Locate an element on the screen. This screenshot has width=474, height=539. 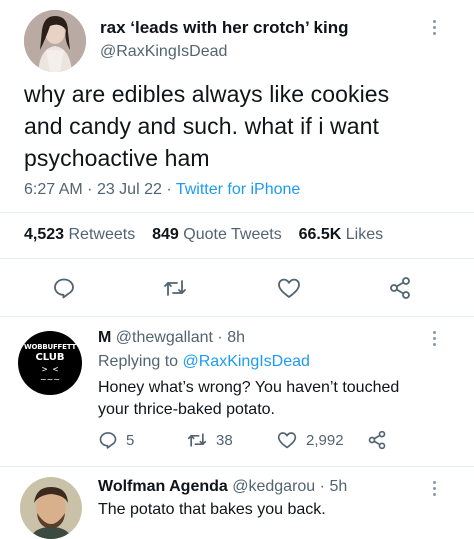
reply-display-name: M is located at coordinates (104, 337).